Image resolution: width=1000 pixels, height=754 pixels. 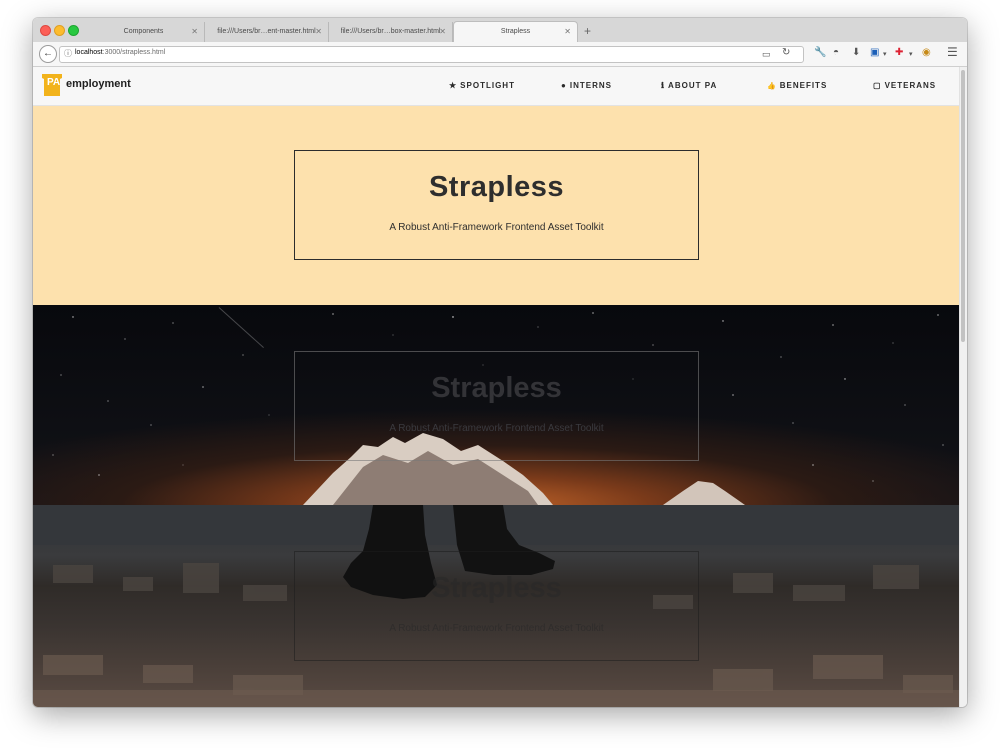 What do you see at coordinates (89, 52) in the screenshot?
I see `url-host: localhost` at bounding box center [89, 52].